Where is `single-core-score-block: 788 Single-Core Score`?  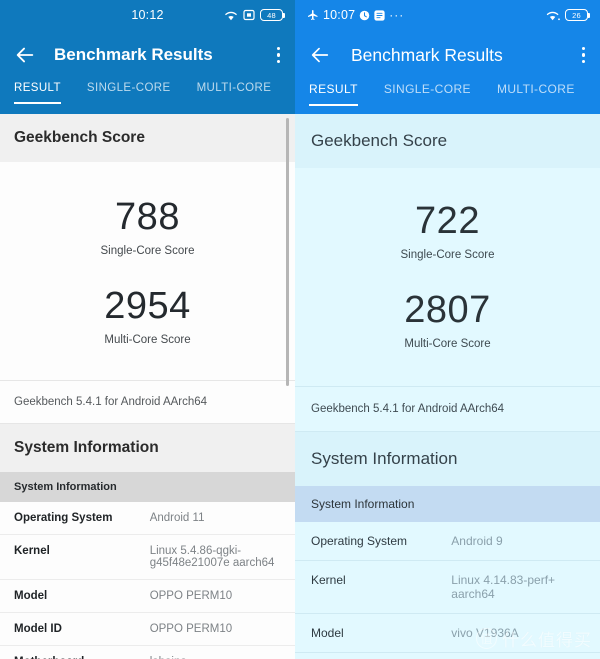
single-core-score-block: 788 Single-Core Score is located at coordinates (147, 232).